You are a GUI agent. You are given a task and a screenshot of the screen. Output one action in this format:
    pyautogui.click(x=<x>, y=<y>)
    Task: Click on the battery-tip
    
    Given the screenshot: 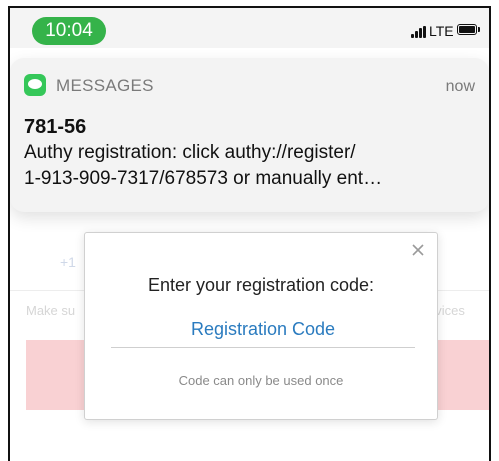 What is the action you would take?
    pyautogui.click(x=479, y=29)
    